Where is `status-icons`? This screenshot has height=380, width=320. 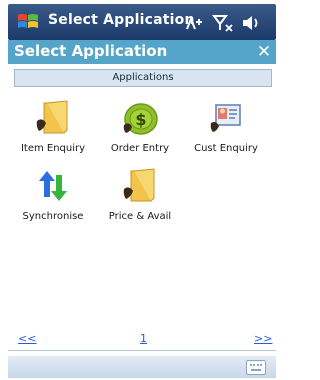
status-icons is located at coordinates (224, 23).